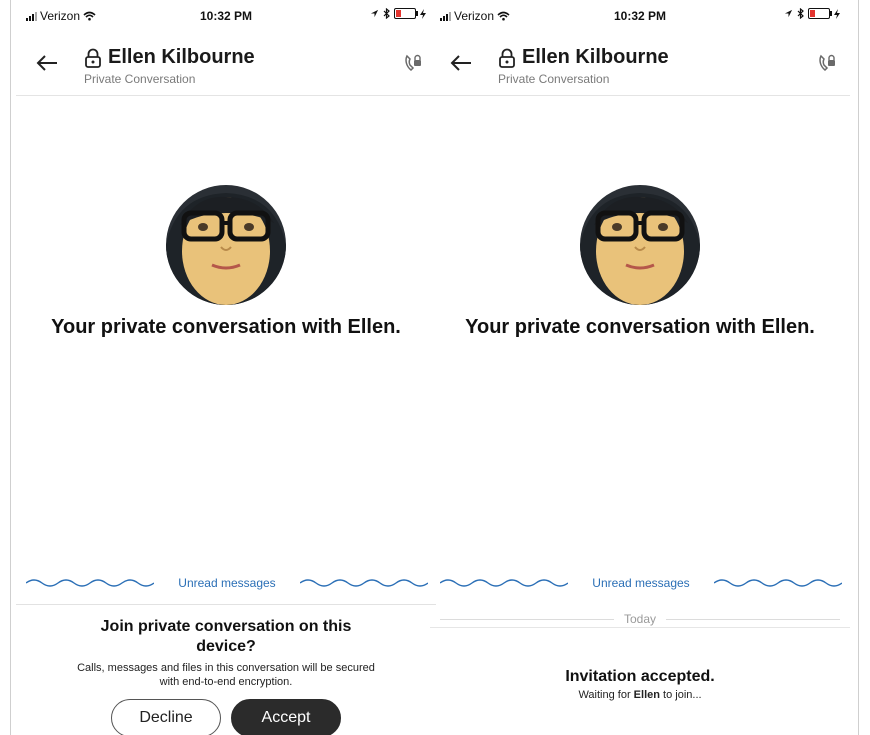 The image size is (870, 735). I want to click on accept-button: Accept, so click(286, 717).